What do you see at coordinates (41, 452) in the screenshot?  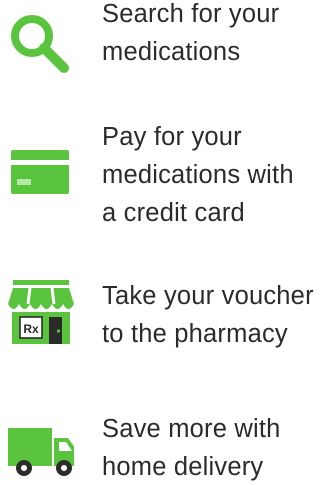 I see `delivery-truck-icon` at bounding box center [41, 452].